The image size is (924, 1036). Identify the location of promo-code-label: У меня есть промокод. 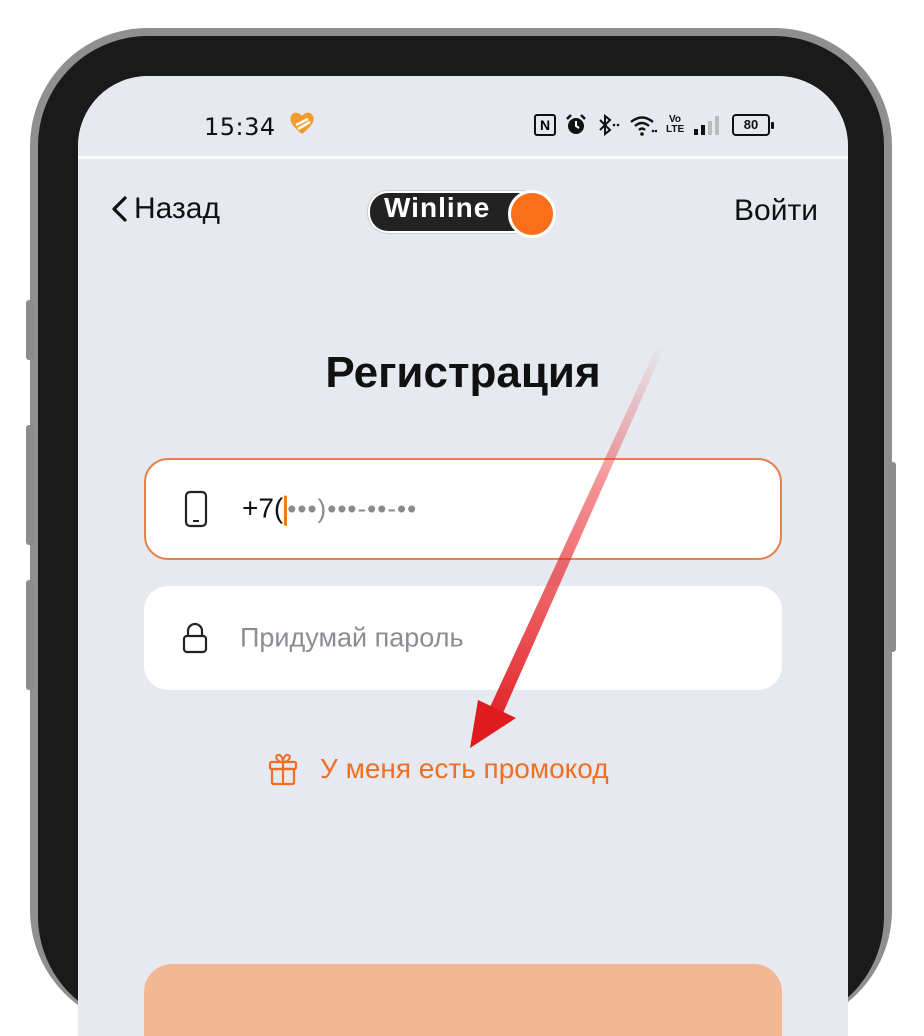
(464, 768).